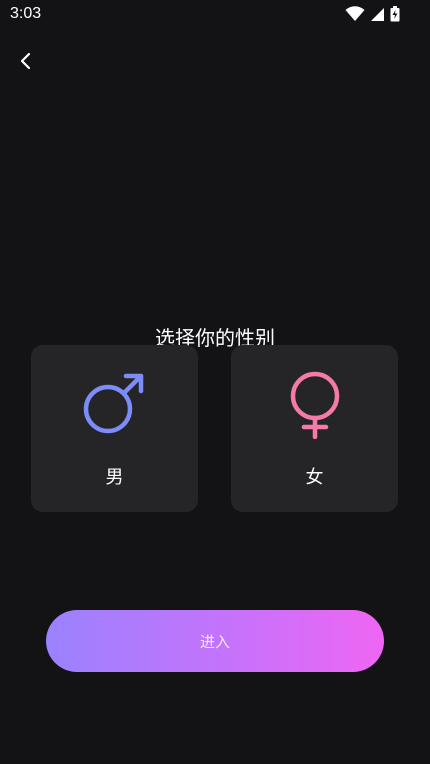  Describe the element at coordinates (314, 477) in the screenshot. I see `gender-label-female: 女` at that location.